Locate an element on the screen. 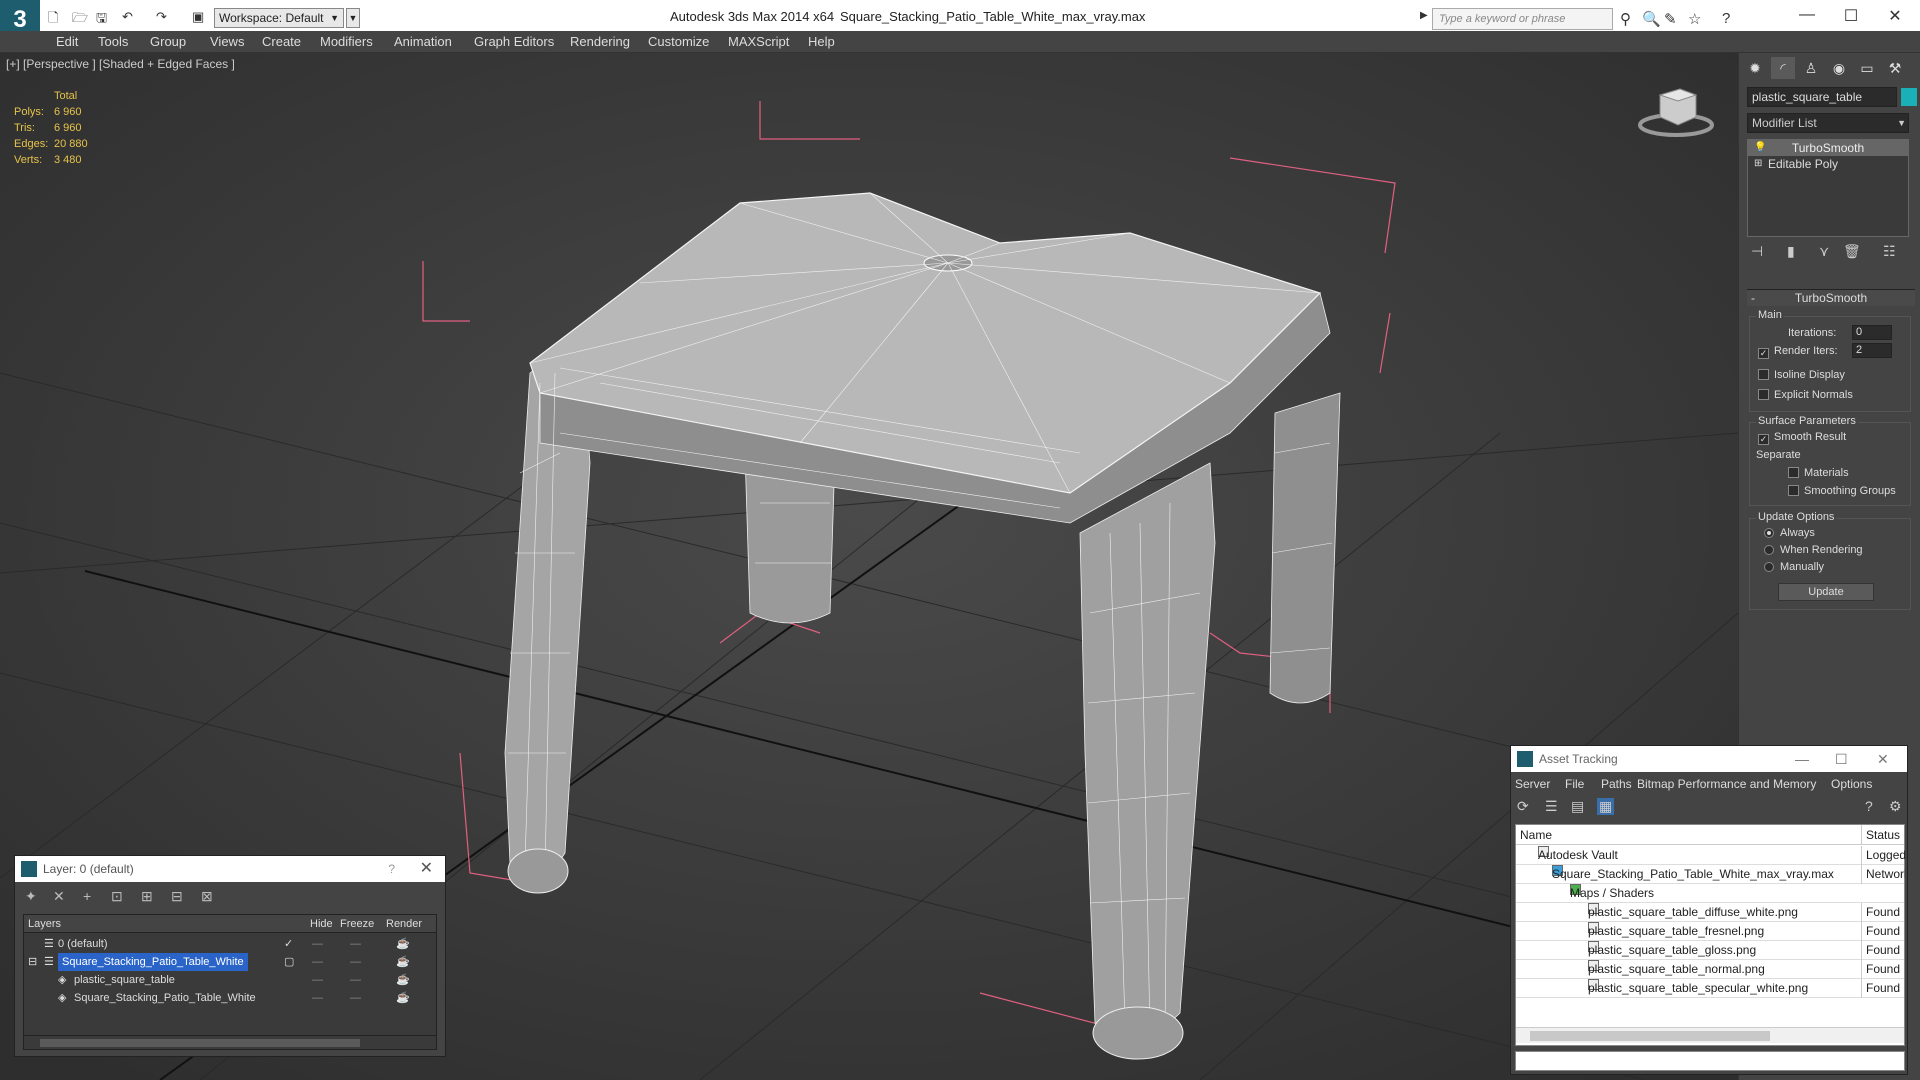  minimize-icon: — is located at coordinates (1802, 759).